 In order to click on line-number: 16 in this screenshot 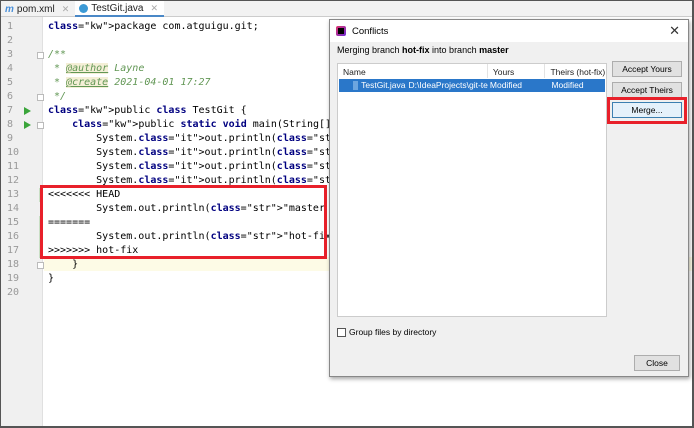, I will do `click(13, 236)`.